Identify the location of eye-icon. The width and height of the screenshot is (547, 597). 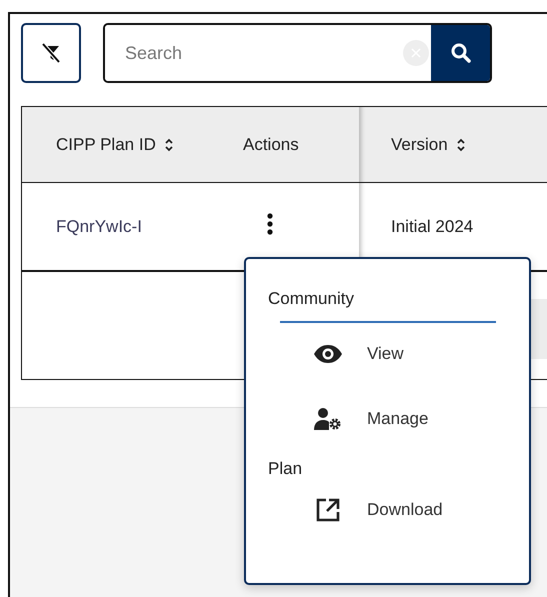
(328, 354).